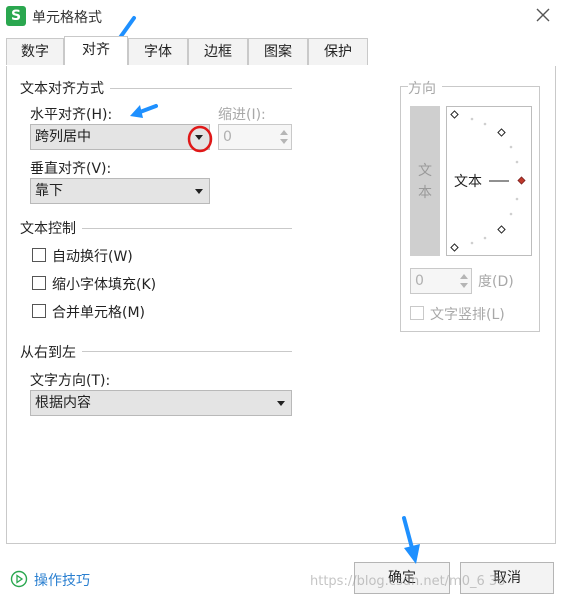  What do you see at coordinates (49, 191) in the screenshot?
I see `vertical-align-value: 靠下` at bounding box center [49, 191].